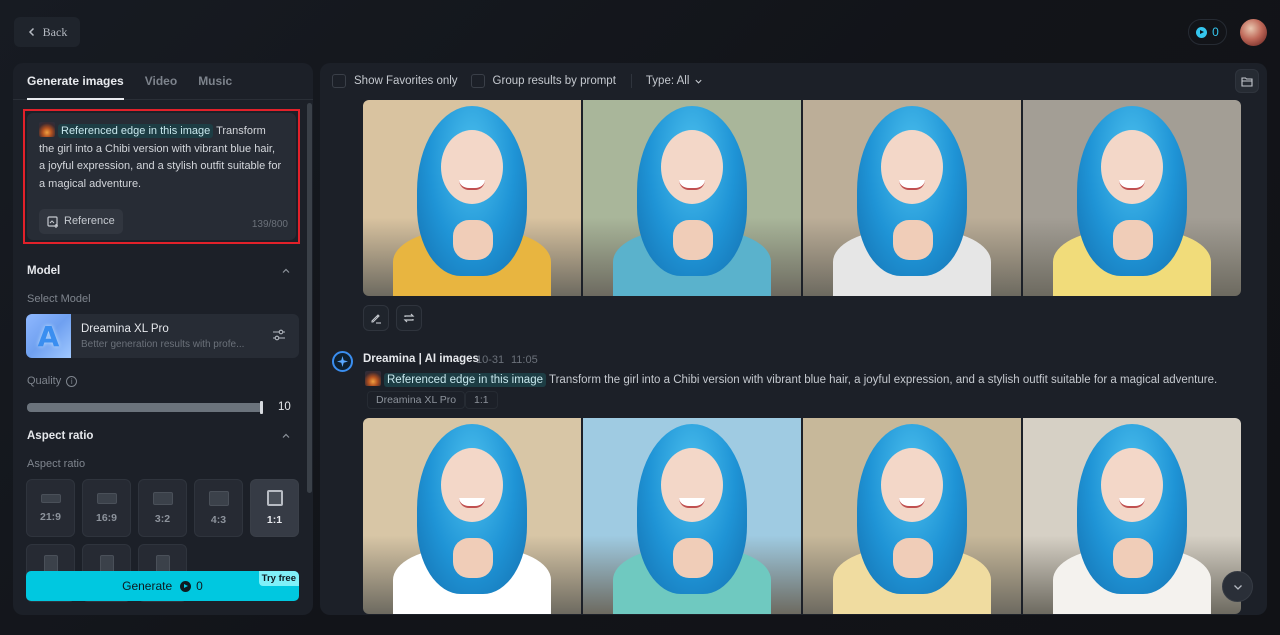 Image resolution: width=1280 pixels, height=635 pixels. I want to click on generate-button: Generate 0 Try free, so click(162, 586).